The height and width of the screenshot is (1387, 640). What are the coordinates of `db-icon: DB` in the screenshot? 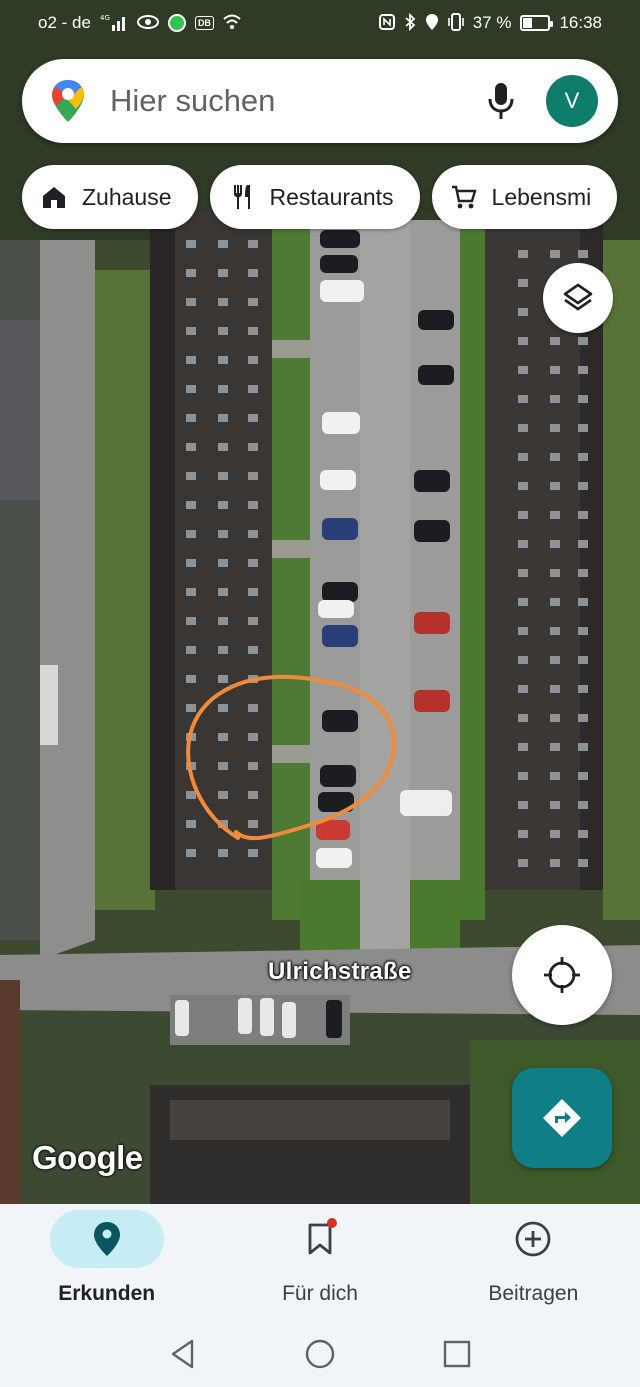 It's located at (204, 23).